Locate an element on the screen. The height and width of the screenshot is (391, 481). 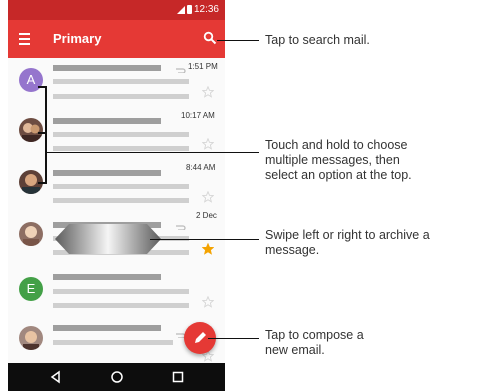
nav-home-icon is located at coordinates (117, 377).